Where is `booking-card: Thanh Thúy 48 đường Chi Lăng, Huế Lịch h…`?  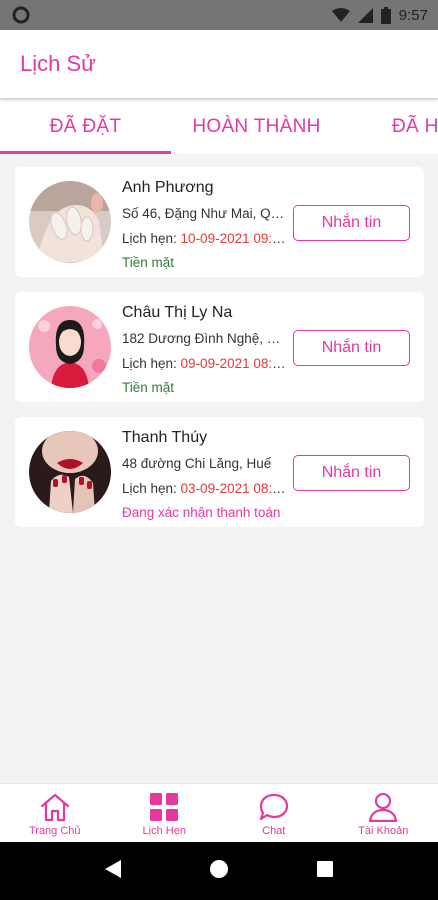
booking-card: Thanh Thúy 48 đường Chi Lăng, Huế Lịch h… is located at coordinates (219, 472).